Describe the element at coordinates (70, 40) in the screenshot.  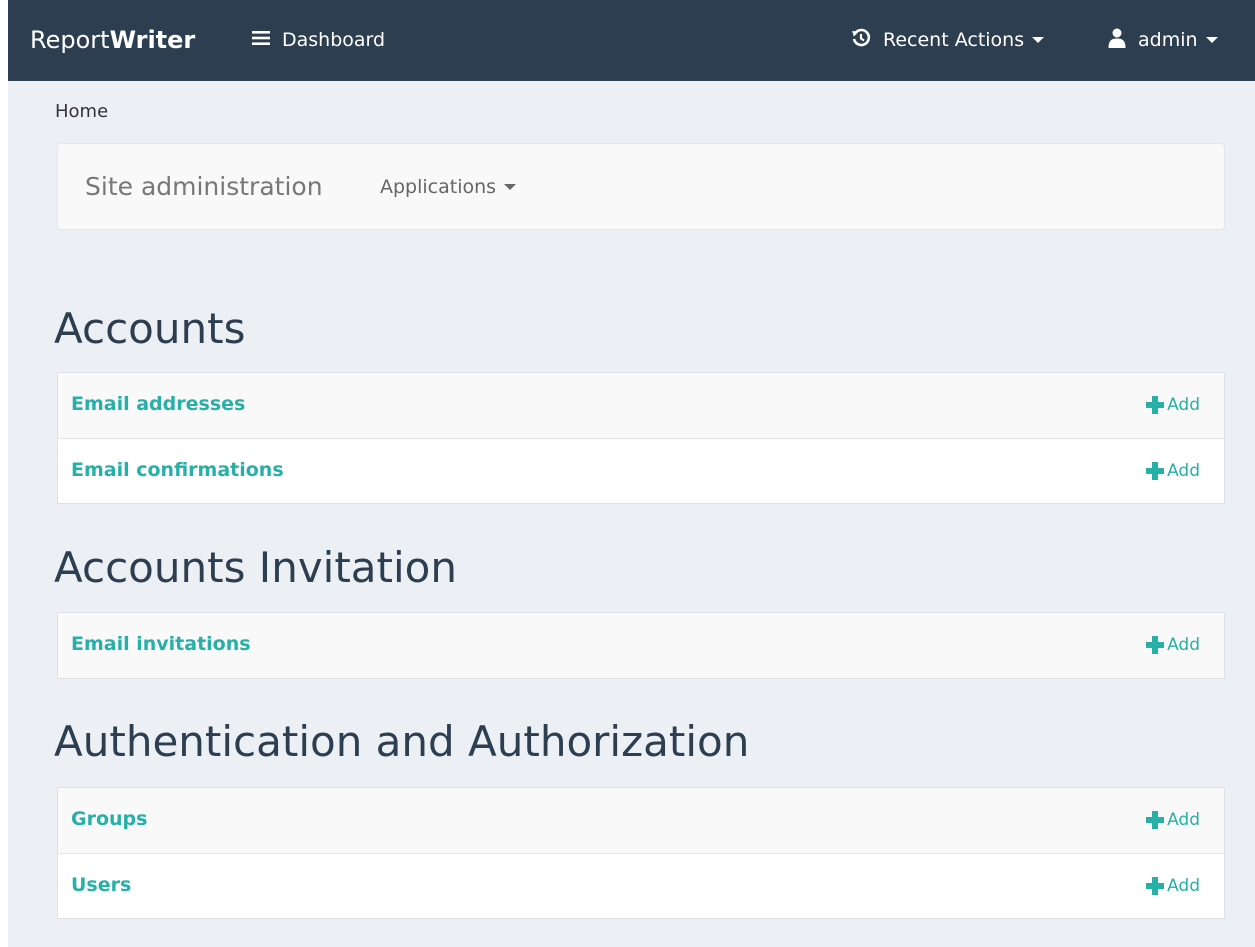
I see `brand-text-light: Report` at that location.